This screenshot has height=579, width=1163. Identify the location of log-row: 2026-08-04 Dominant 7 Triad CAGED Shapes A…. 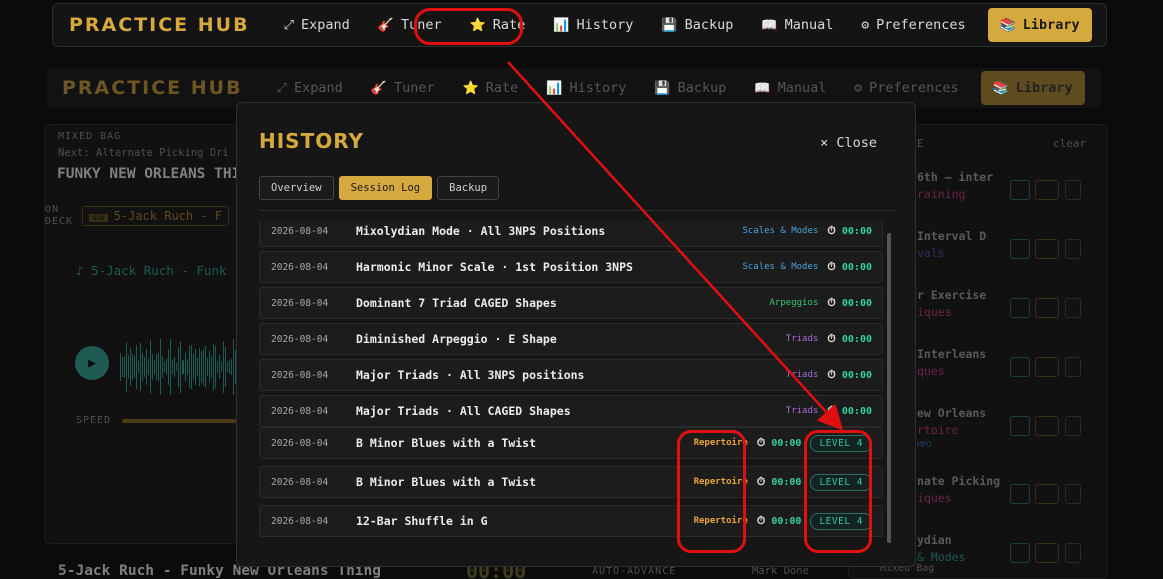
(571, 303).